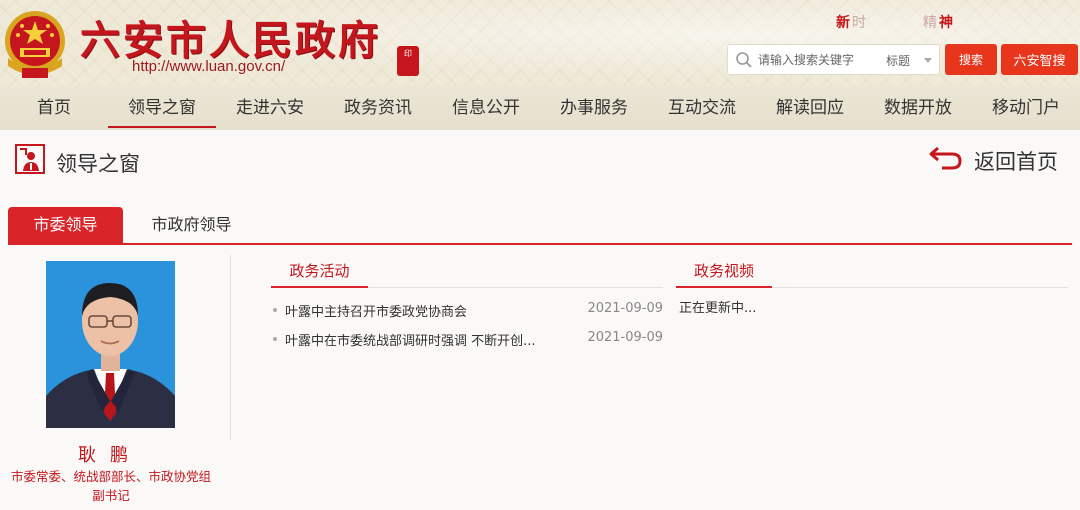 The height and width of the screenshot is (510, 1080). Describe the element at coordinates (918, 108) in the screenshot. I see `nav-item-open-data: 数据开放` at that location.